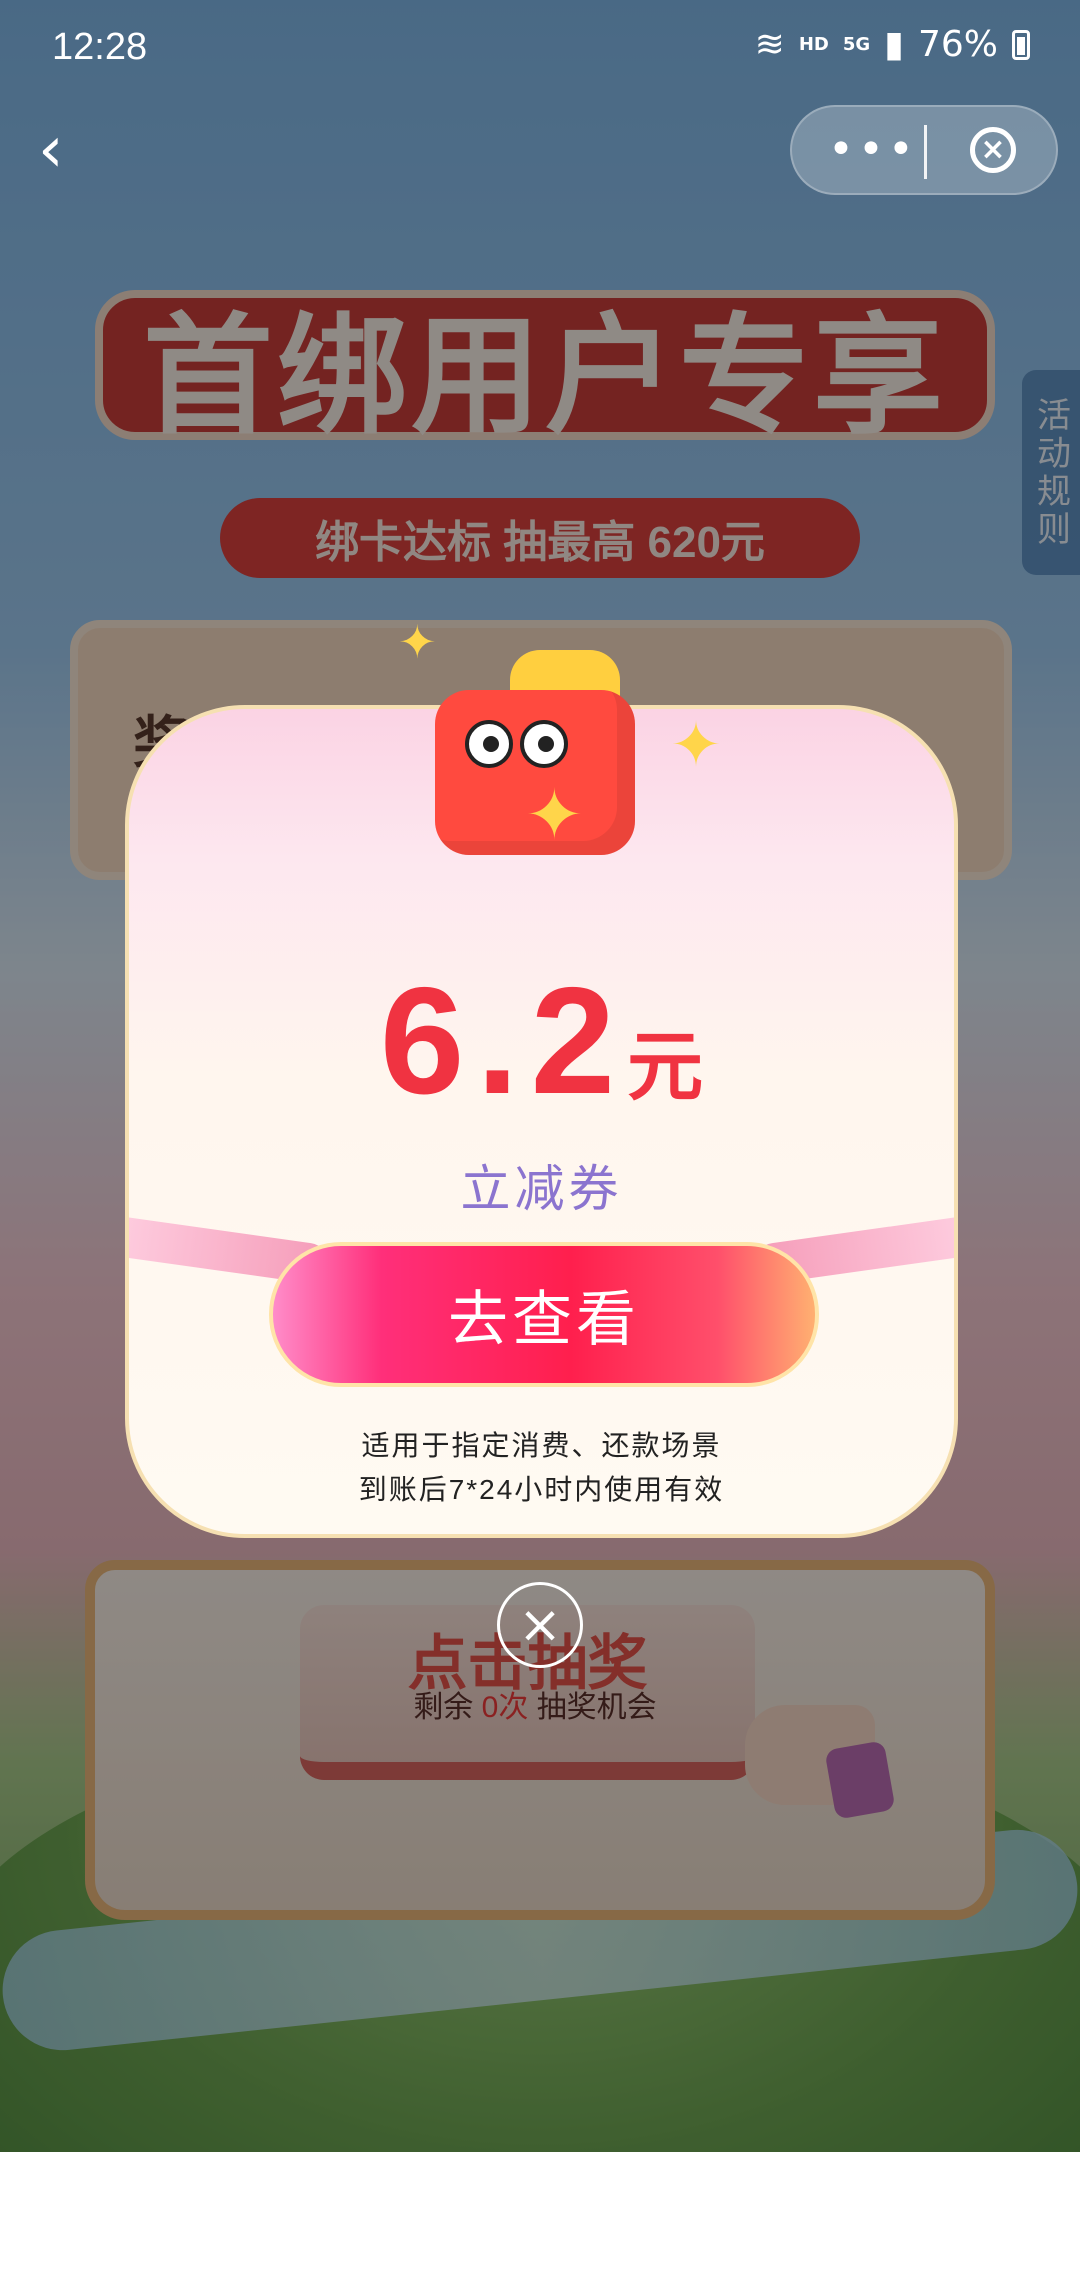 The width and height of the screenshot is (1080, 2280). What do you see at coordinates (1021, 44) in the screenshot?
I see `battery-icon` at bounding box center [1021, 44].